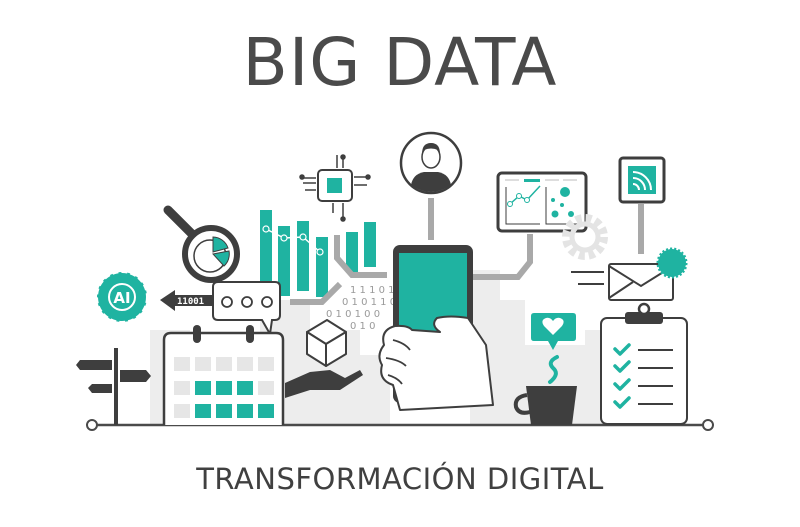 The height and width of the screenshot is (527, 800). What do you see at coordinates (372, 290) in the screenshot?
I see `svg-text: 1 1 1 0 1` at bounding box center [372, 290].